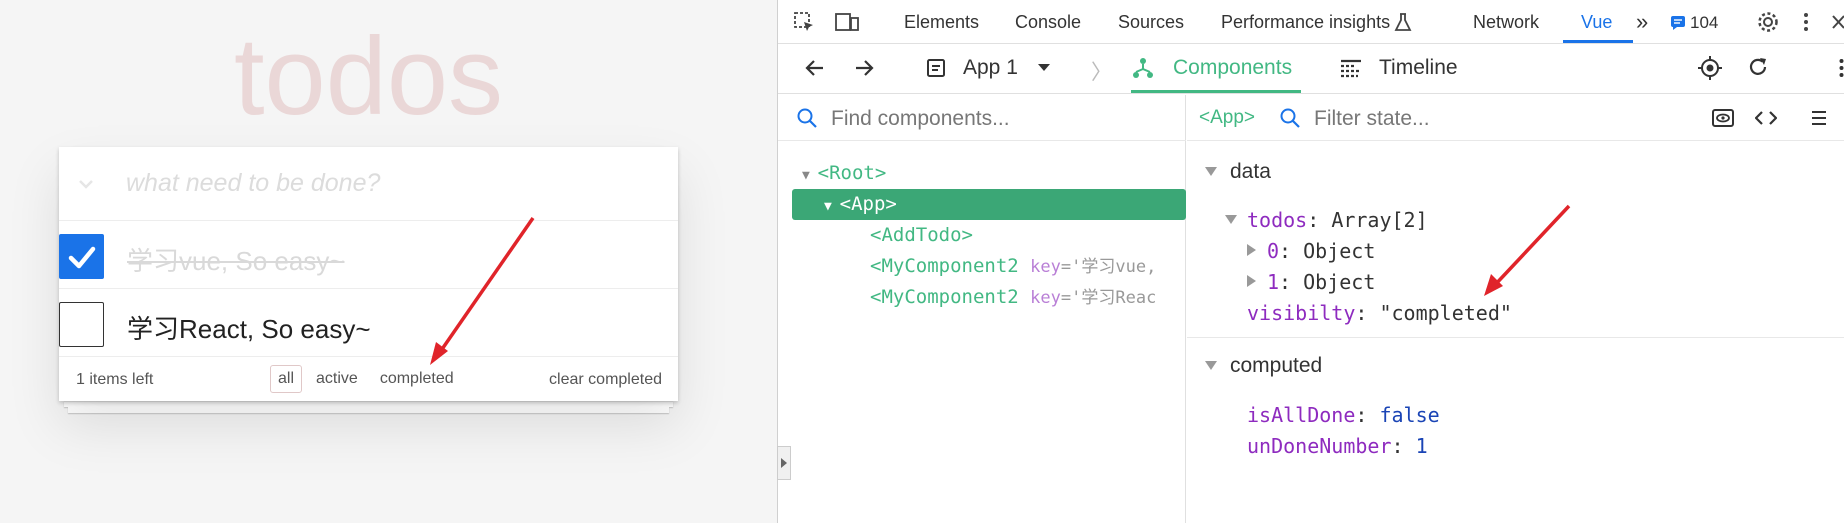 The width and height of the screenshot is (1844, 523). I want to click on visibility-property: visibilty: "completed", so click(1379, 313).